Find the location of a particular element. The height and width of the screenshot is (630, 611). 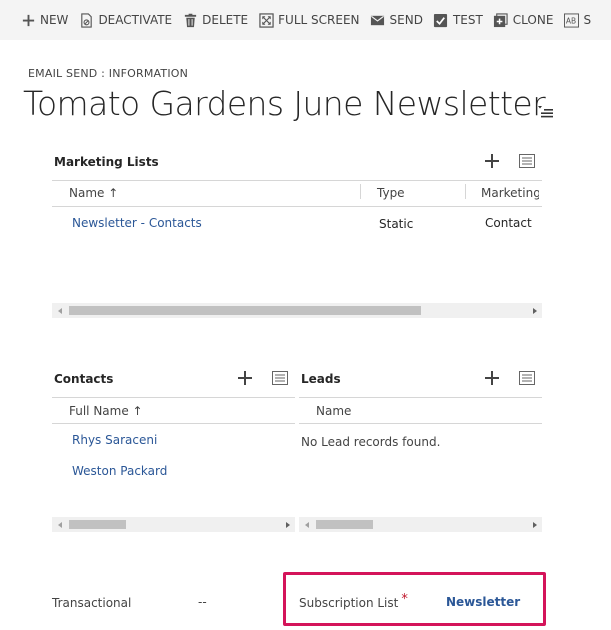

test-button: TEST is located at coordinates (462, 20).